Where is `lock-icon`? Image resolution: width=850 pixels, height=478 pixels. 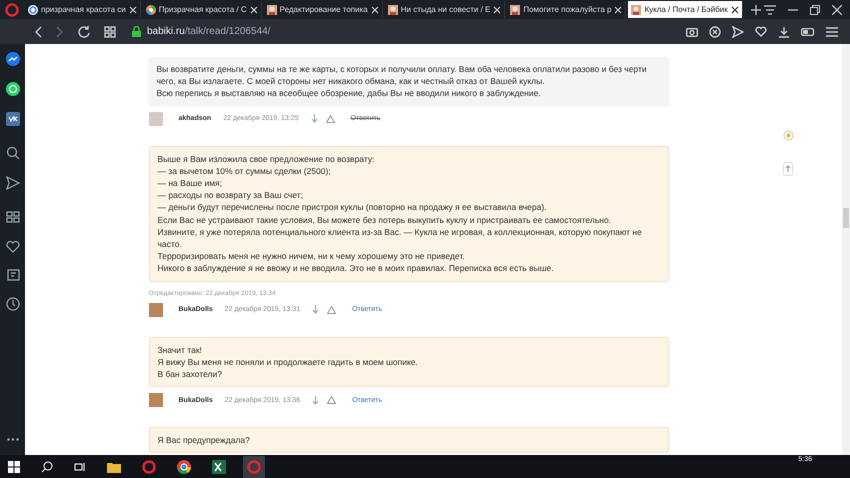
lock-icon is located at coordinates (136, 31).